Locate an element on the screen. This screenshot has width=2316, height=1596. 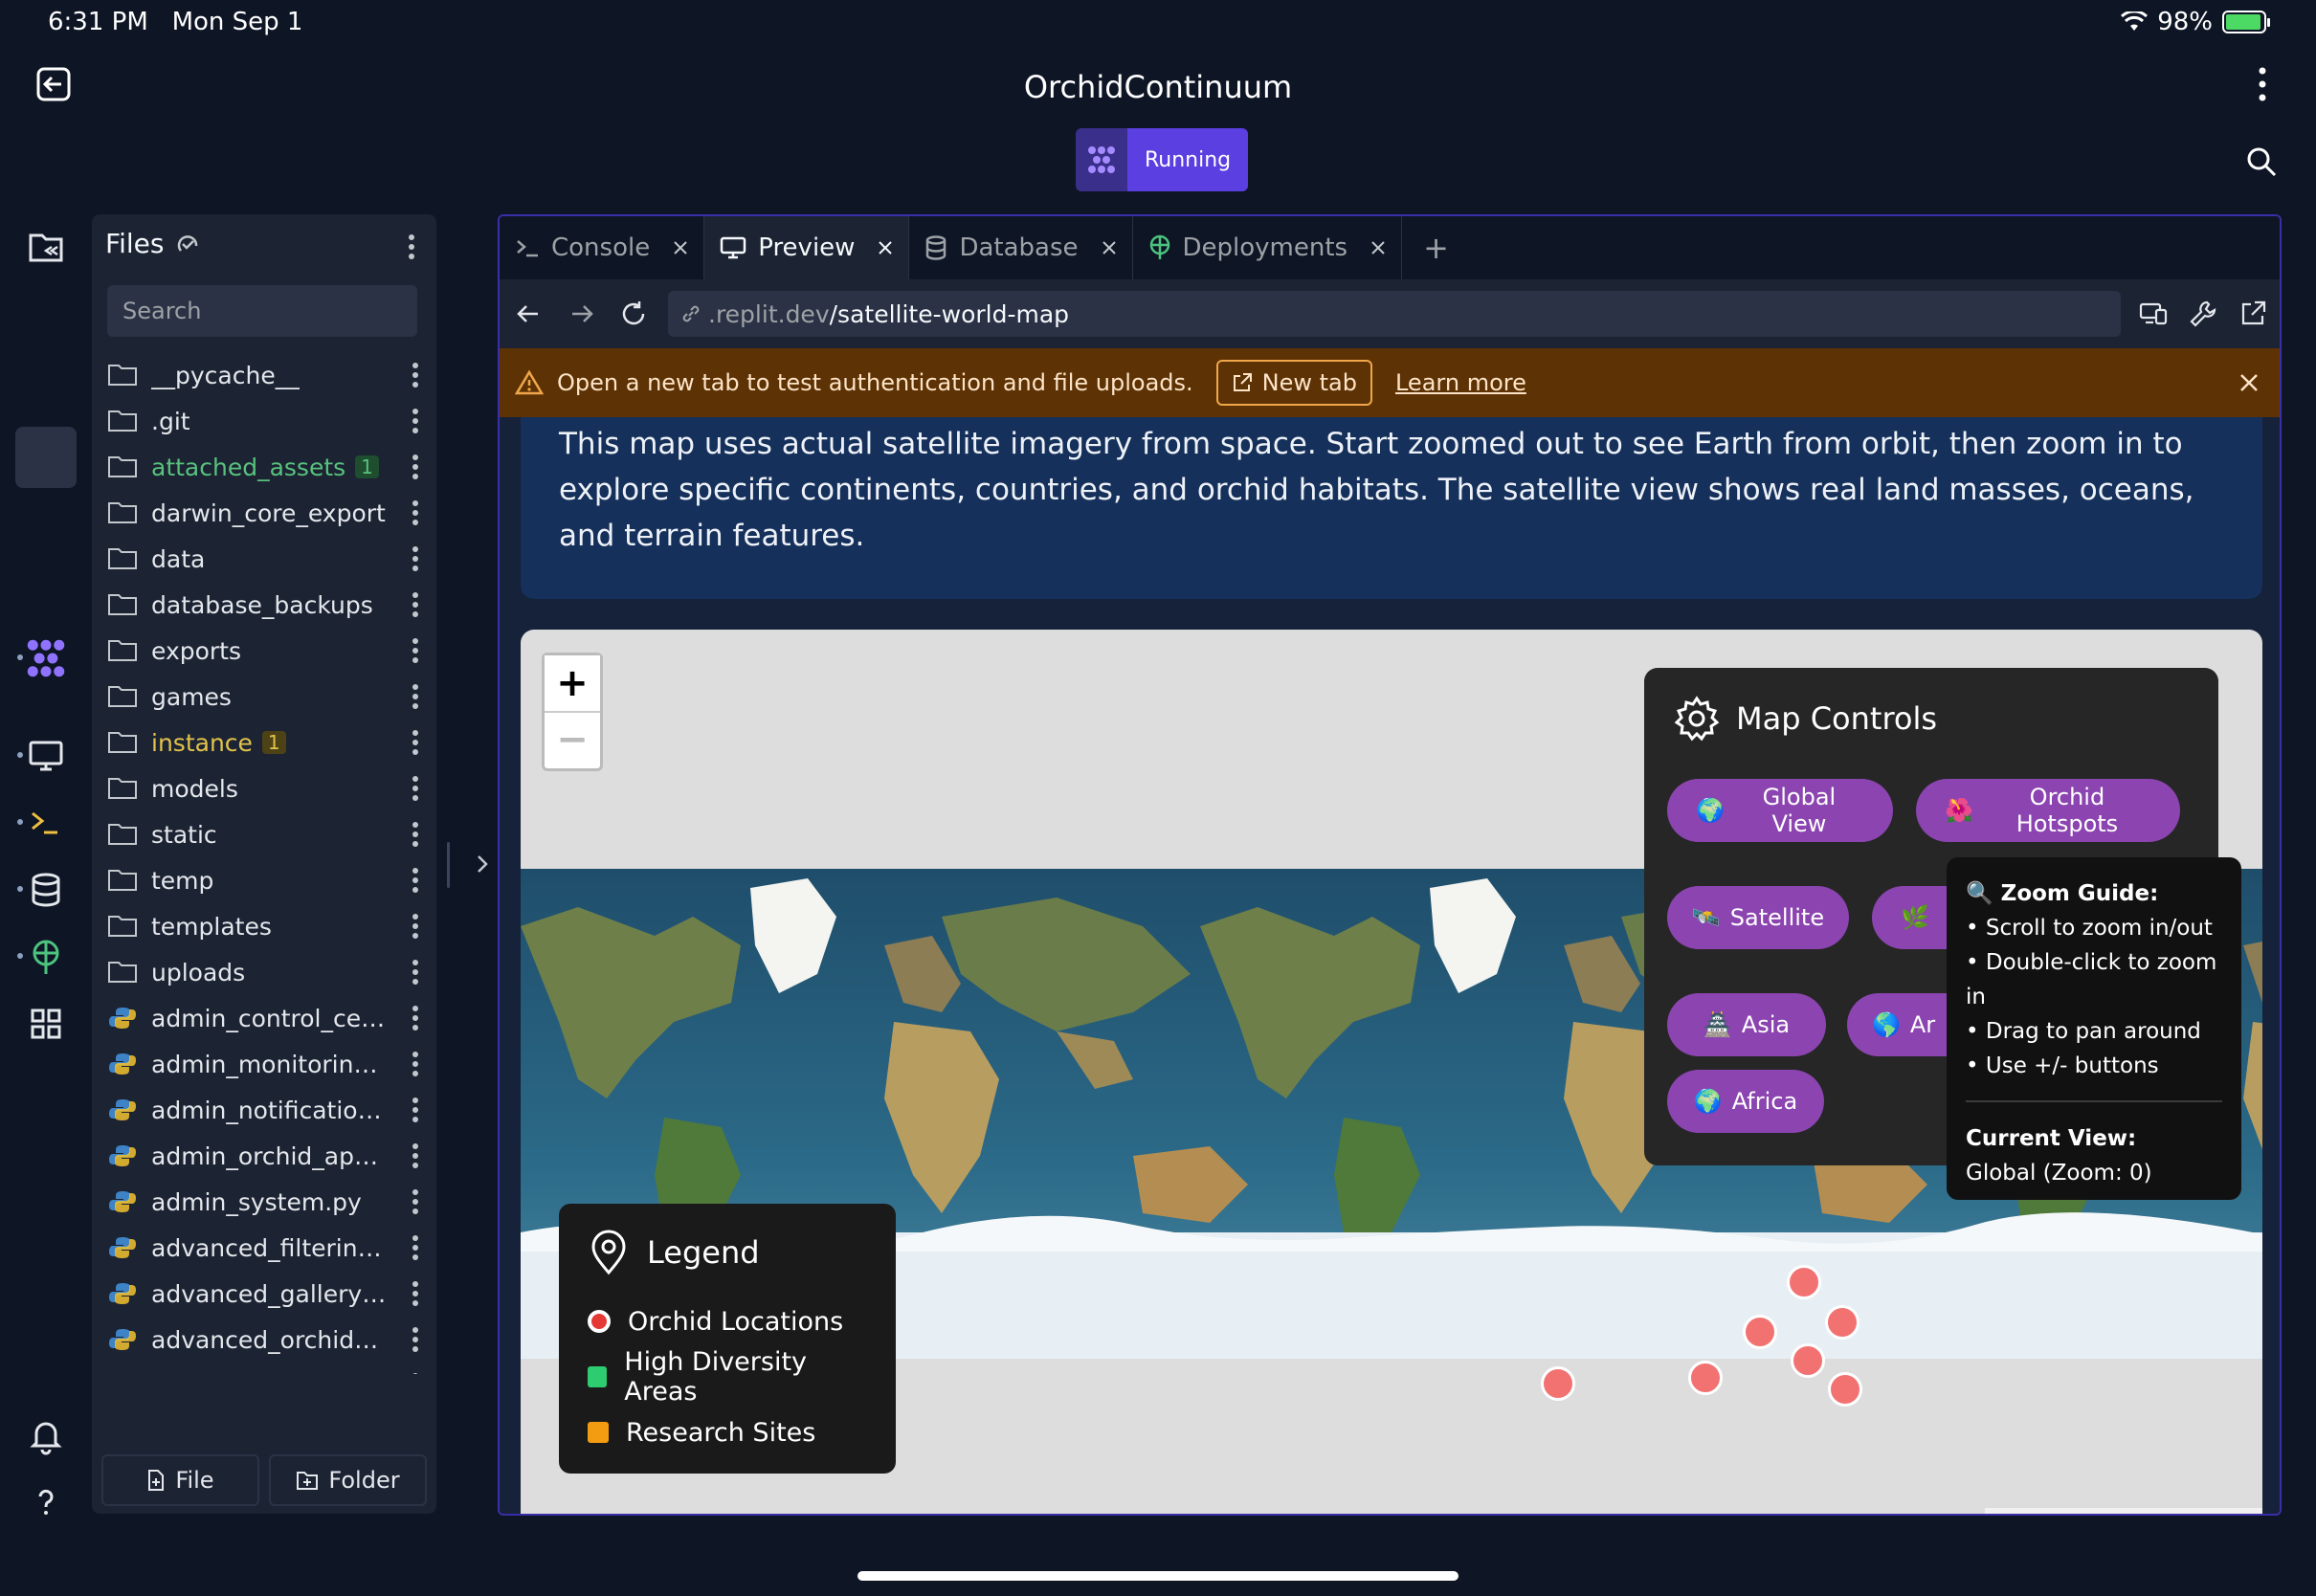
panel-resize-handle is located at coordinates (448, 865).